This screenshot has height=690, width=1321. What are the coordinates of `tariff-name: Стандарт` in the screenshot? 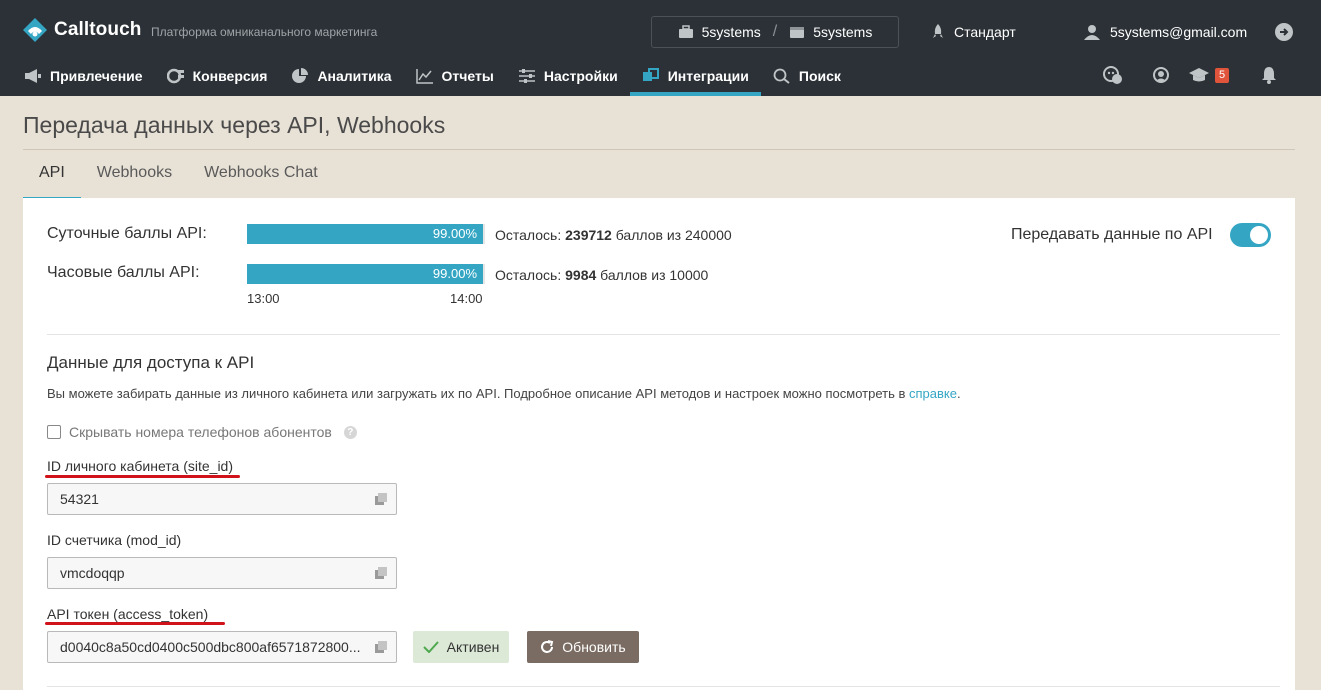 It's located at (985, 32).